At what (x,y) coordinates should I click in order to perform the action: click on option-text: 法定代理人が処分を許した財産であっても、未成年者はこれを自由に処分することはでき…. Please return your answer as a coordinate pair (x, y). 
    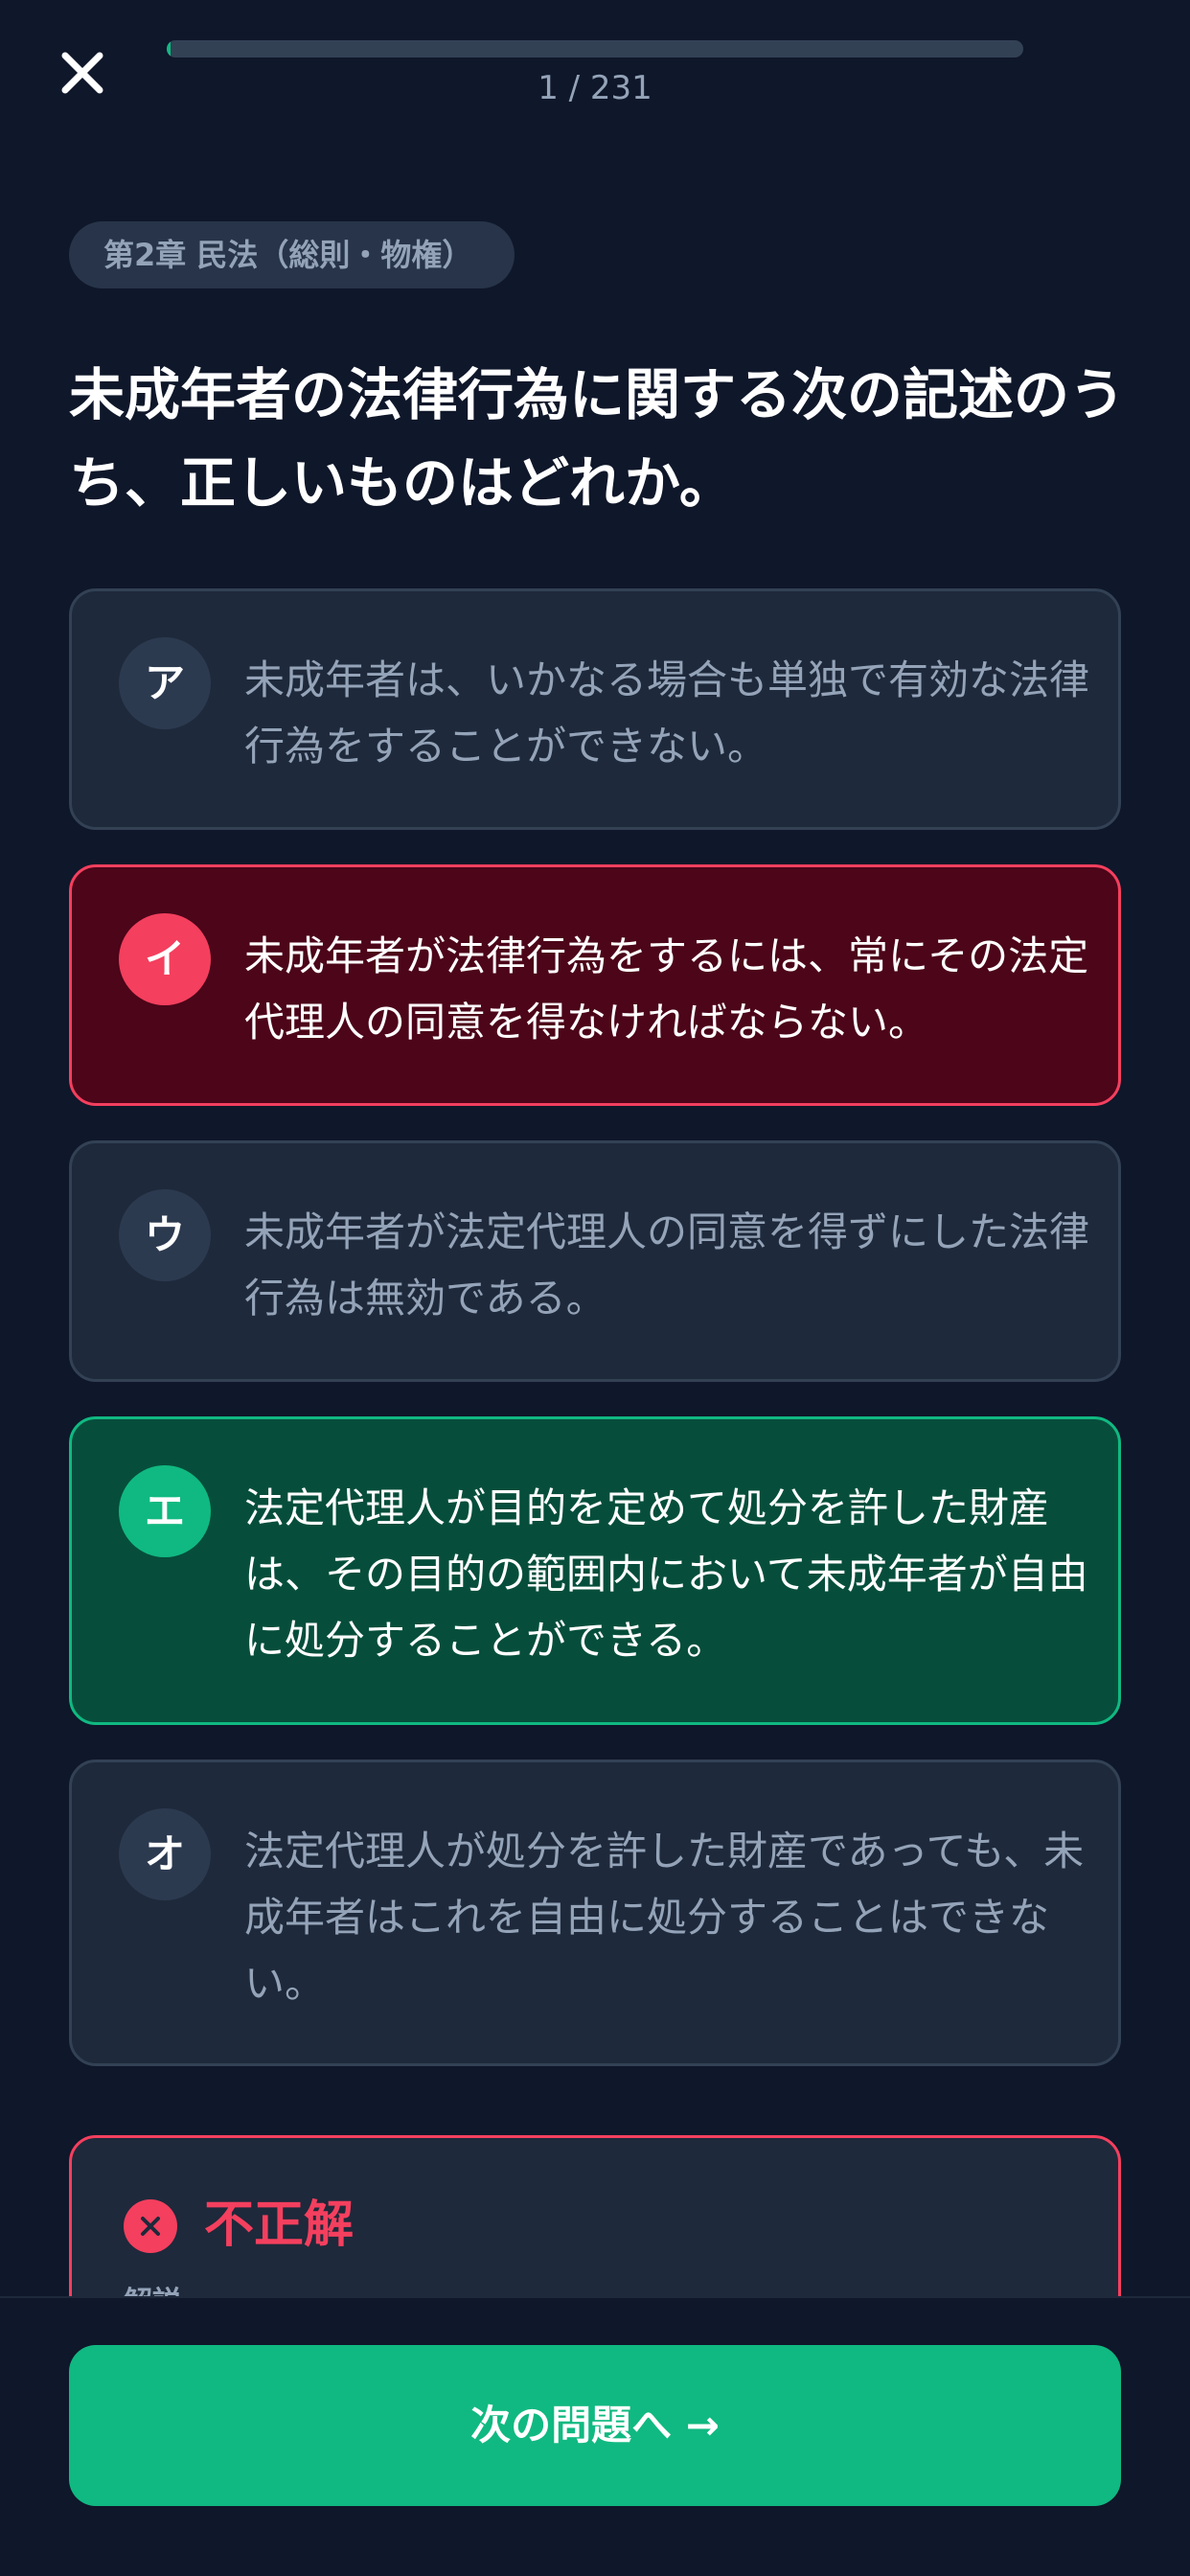
    Looking at the image, I should click on (665, 1917).